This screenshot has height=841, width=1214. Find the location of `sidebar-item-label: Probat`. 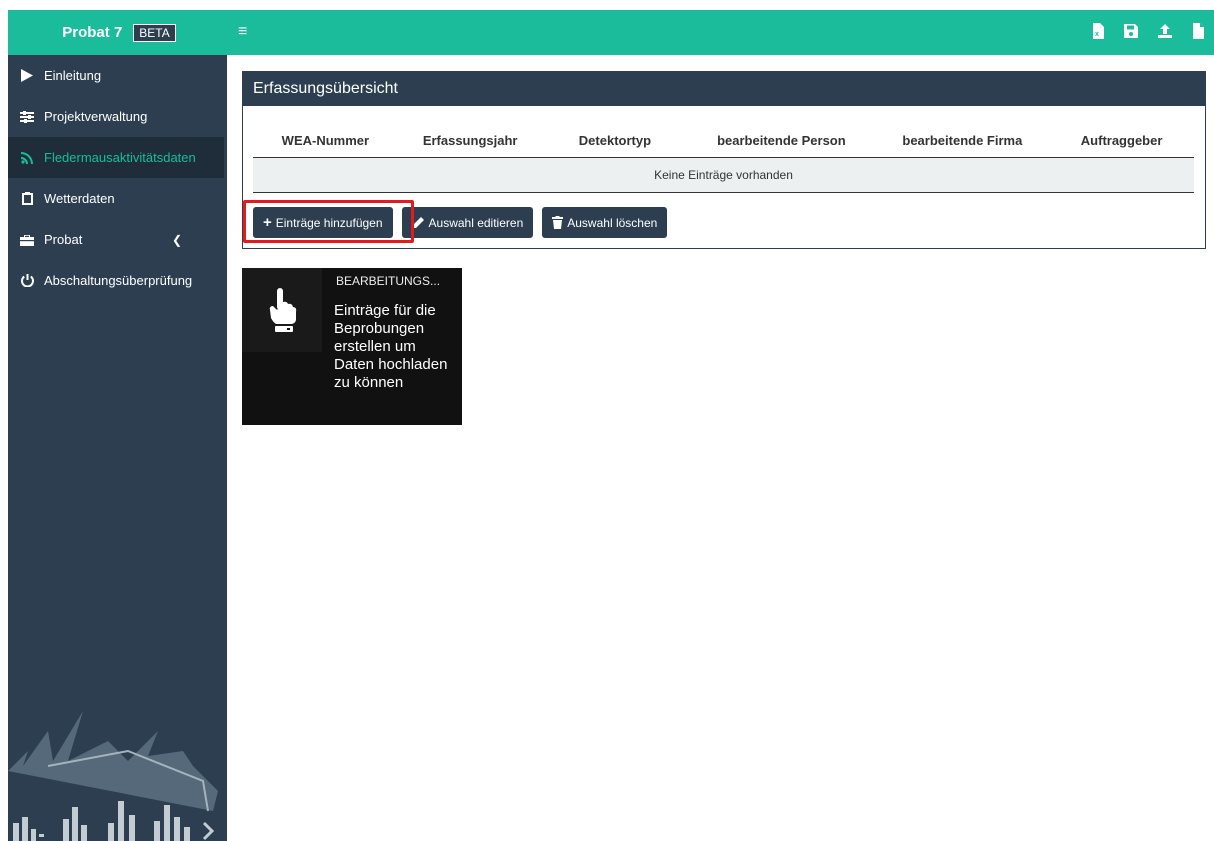

sidebar-item-label: Probat is located at coordinates (63, 239).